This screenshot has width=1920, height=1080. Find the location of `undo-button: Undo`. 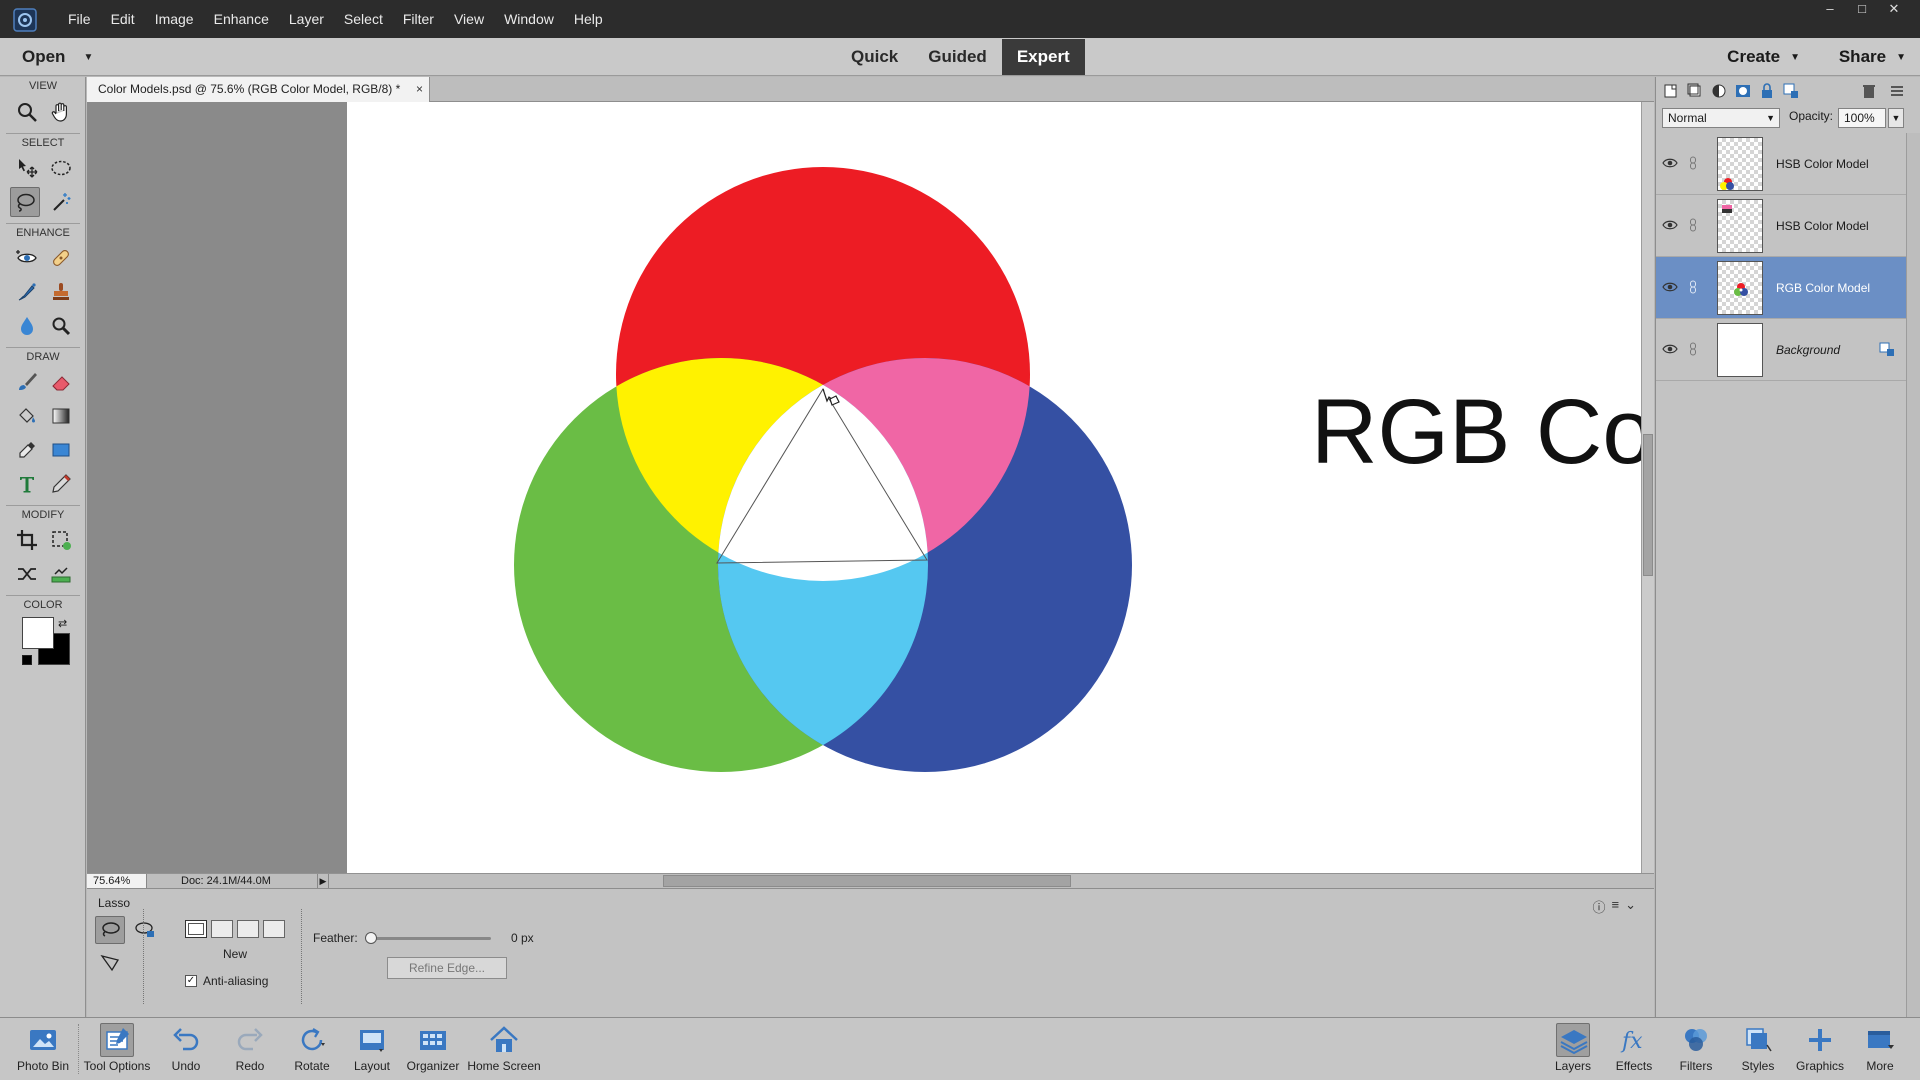

undo-button: Undo is located at coordinates (186, 1049).